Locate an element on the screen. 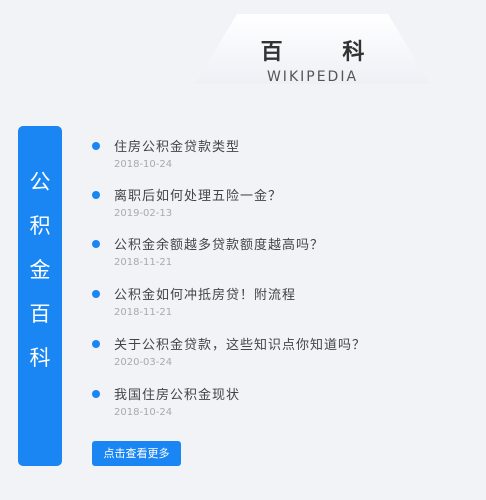 The image size is (486, 500). side-char: 公 is located at coordinates (40, 182).